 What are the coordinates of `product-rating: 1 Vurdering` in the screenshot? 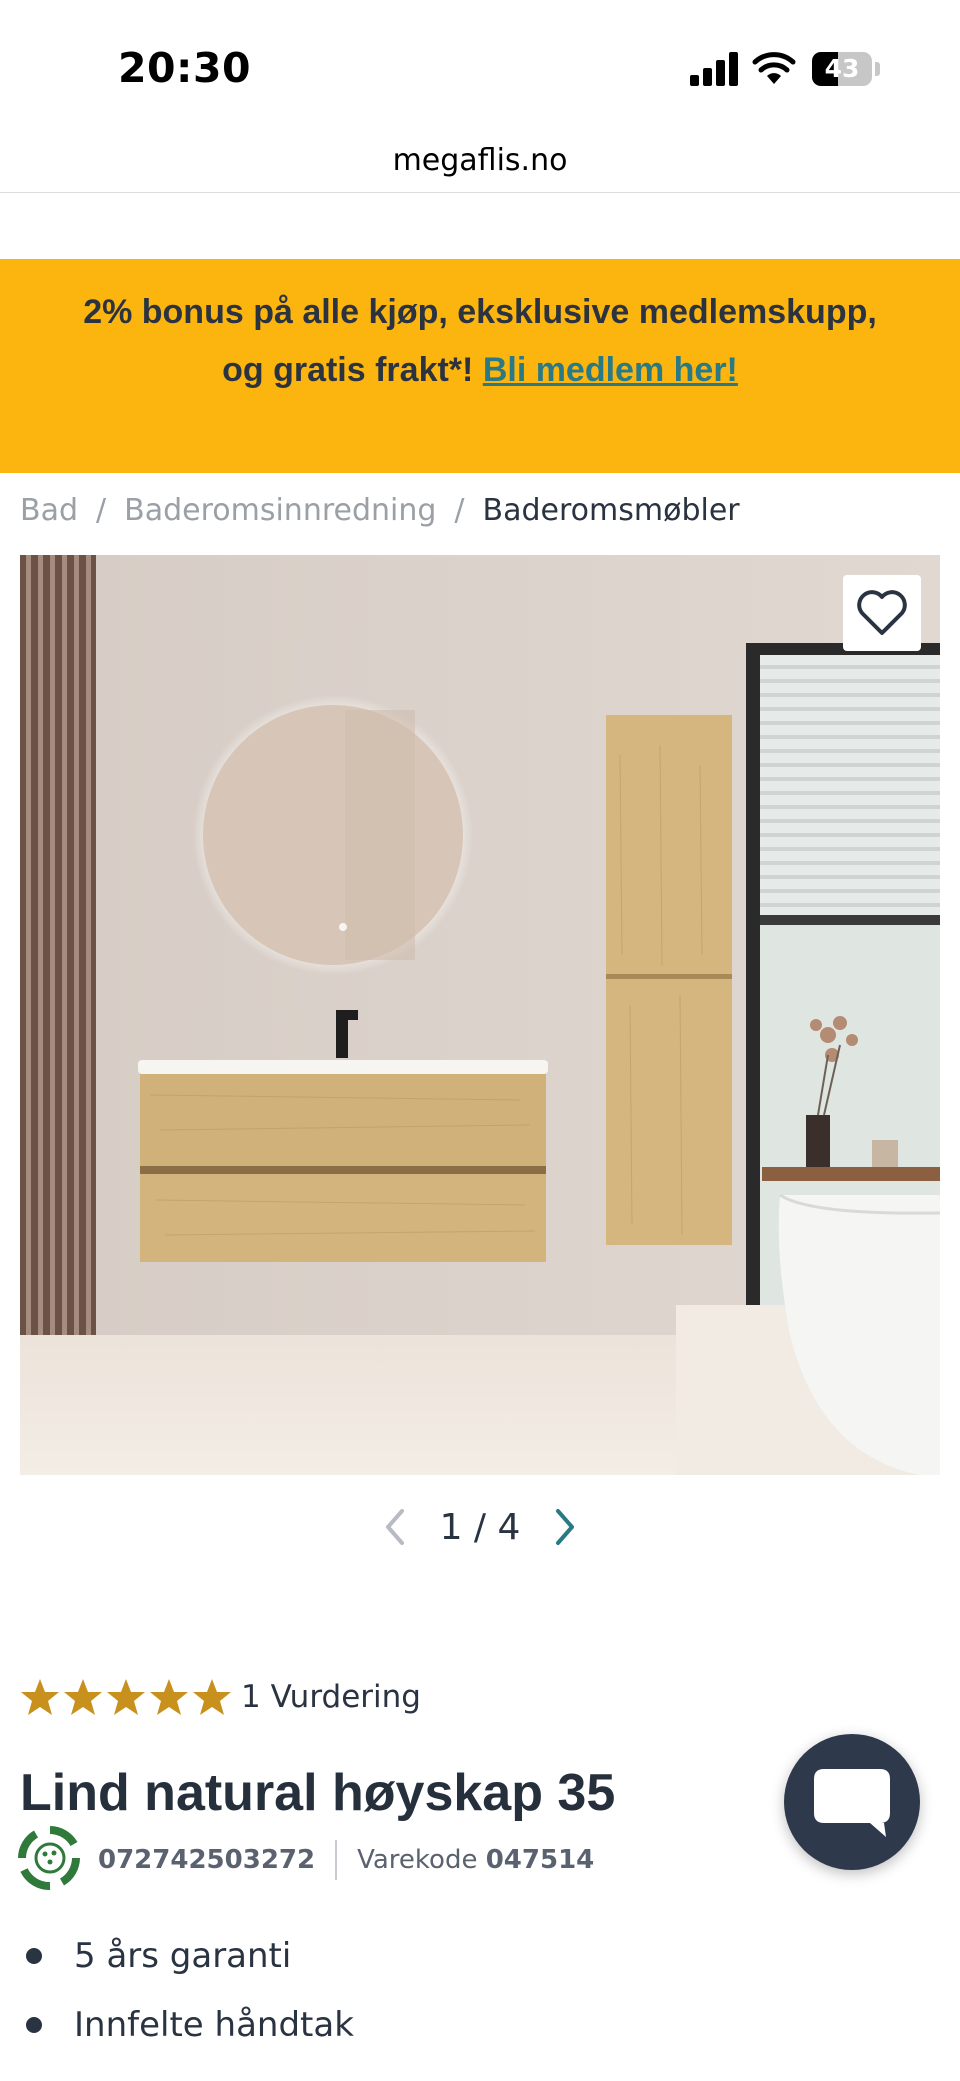 It's located at (220, 1697).